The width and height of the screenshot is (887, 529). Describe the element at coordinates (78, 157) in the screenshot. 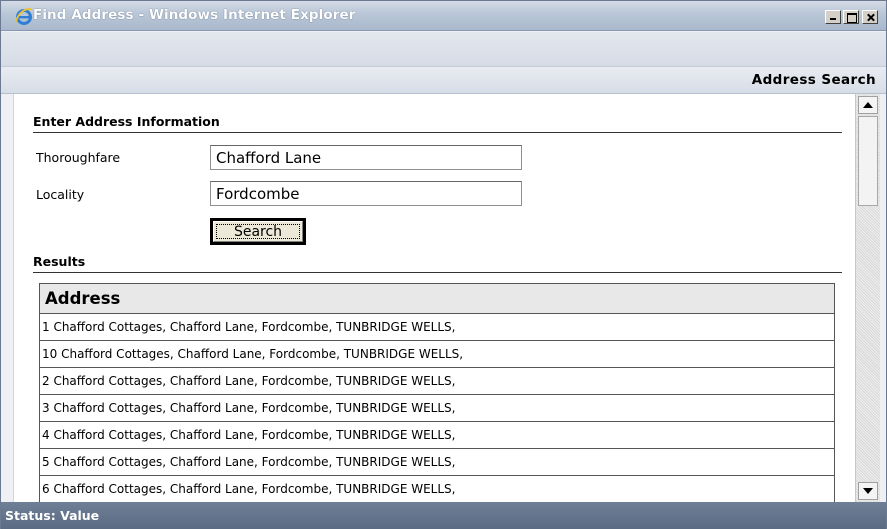

I see `thoroughfare-label: Thoroughfare` at that location.